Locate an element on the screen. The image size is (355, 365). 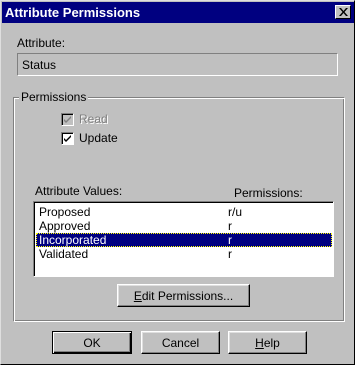
permissions-header: Permissions: is located at coordinates (268, 193).